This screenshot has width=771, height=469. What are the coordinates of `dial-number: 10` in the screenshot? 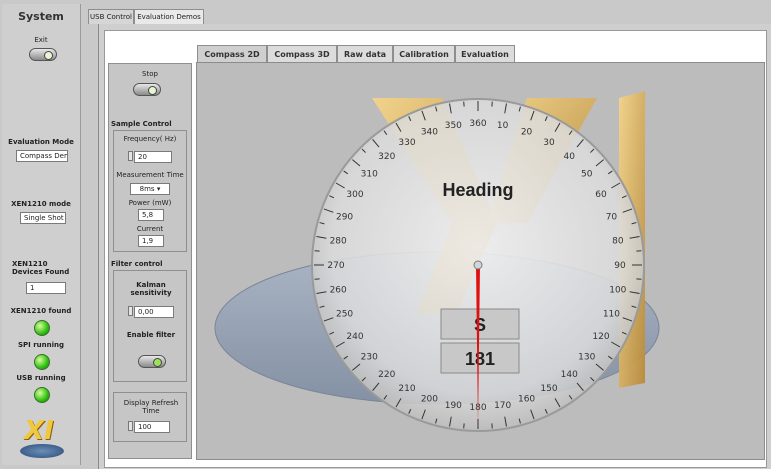 It's located at (503, 126).